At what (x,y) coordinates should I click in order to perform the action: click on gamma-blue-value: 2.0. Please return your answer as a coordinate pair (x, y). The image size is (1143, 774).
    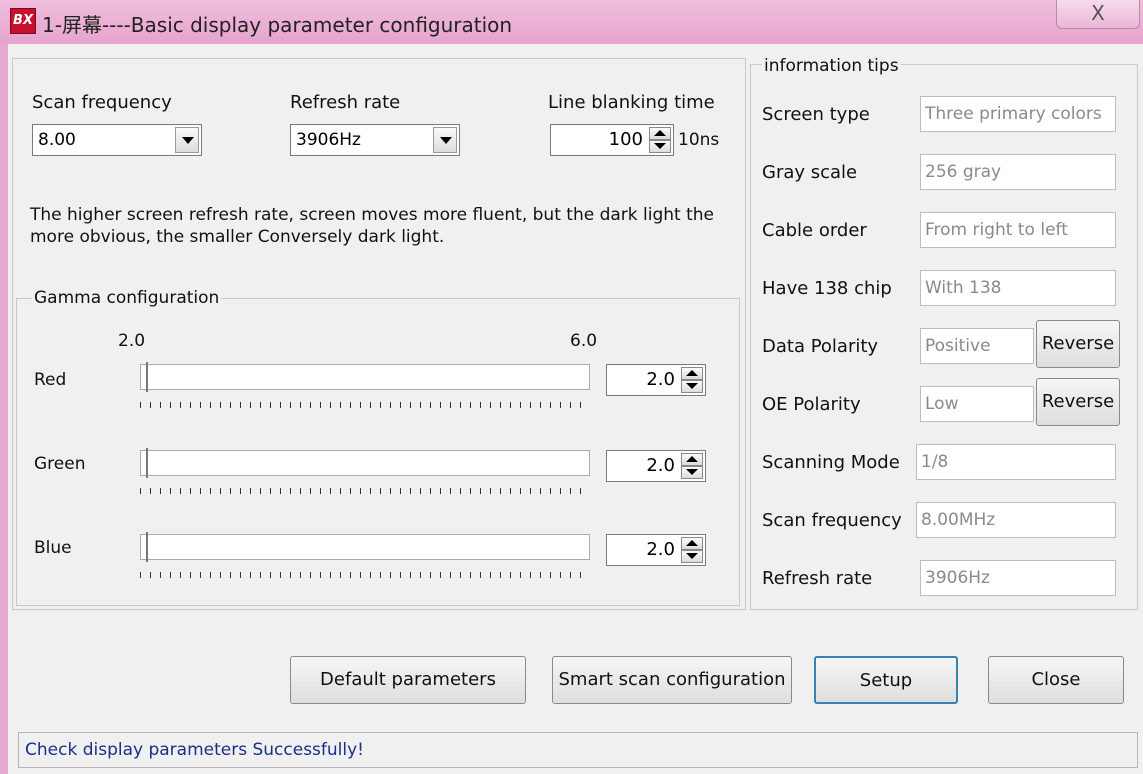
    Looking at the image, I should click on (660, 549).